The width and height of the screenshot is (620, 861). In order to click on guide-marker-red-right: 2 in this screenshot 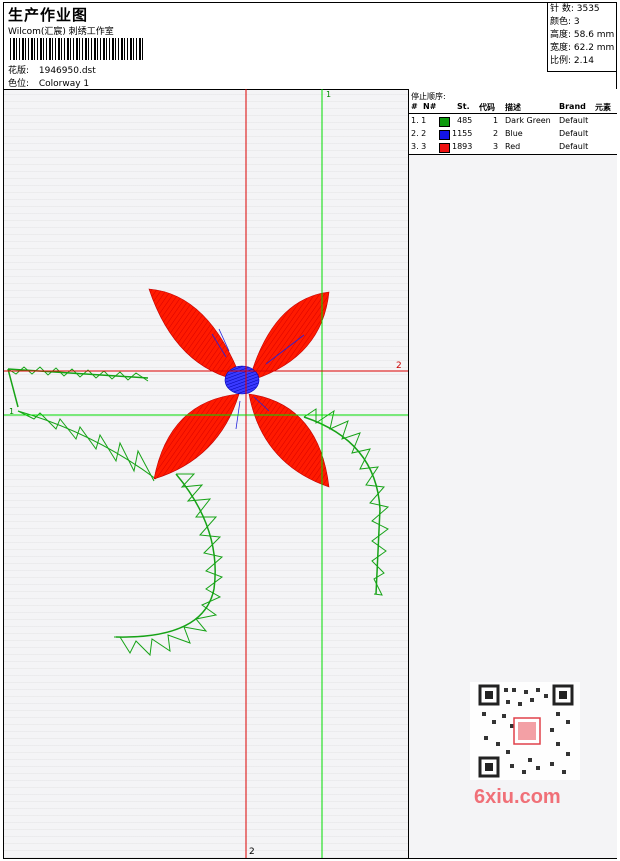, I will do `click(399, 366)`.